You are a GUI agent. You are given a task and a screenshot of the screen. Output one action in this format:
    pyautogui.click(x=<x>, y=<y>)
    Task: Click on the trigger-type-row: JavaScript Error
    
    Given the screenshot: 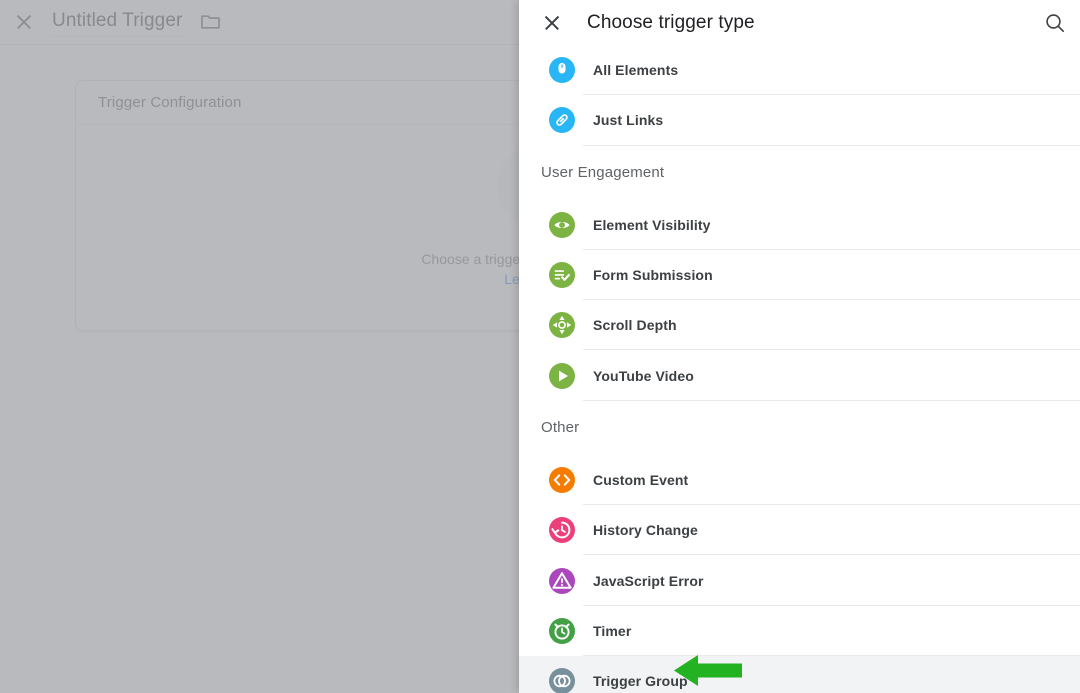 What is the action you would take?
    pyautogui.click(x=799, y=580)
    